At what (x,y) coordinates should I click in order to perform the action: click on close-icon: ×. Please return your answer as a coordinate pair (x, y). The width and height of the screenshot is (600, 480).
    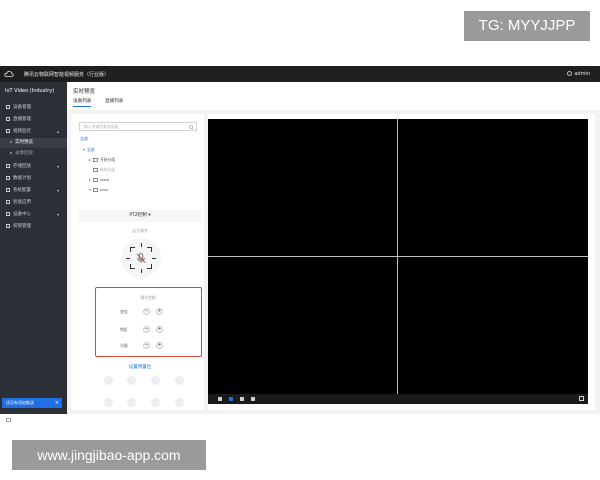
    Looking at the image, I should click on (57, 403).